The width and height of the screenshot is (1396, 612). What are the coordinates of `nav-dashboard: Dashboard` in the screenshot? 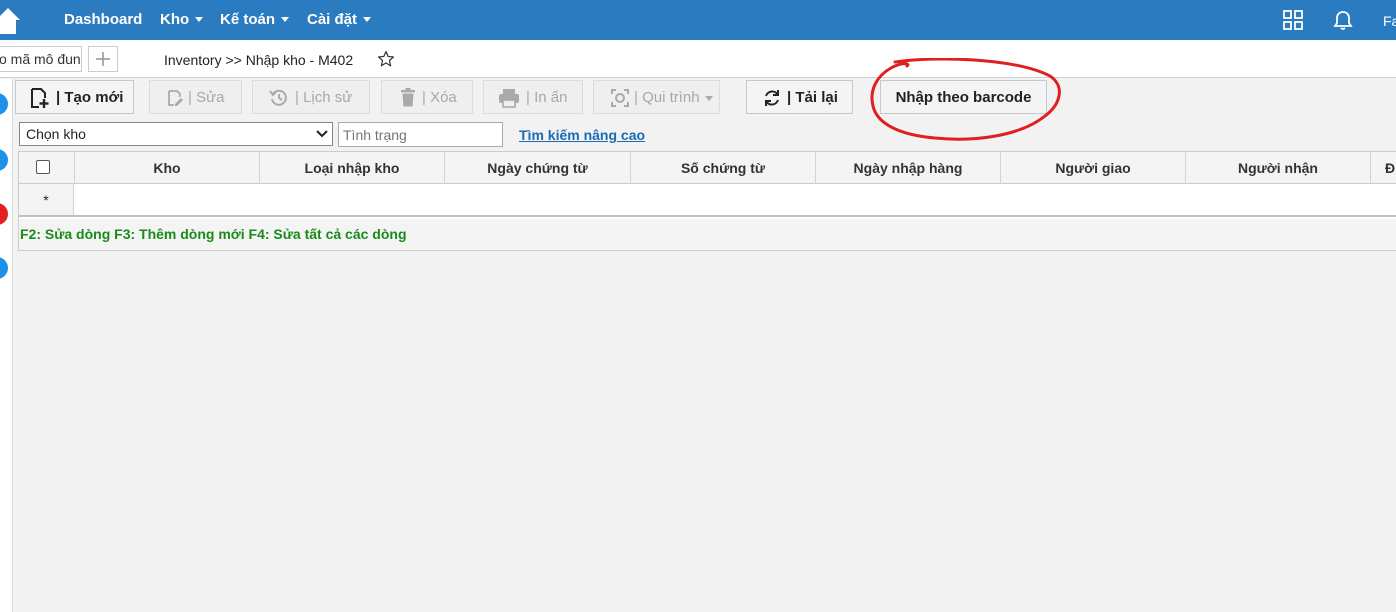 It's located at (103, 19).